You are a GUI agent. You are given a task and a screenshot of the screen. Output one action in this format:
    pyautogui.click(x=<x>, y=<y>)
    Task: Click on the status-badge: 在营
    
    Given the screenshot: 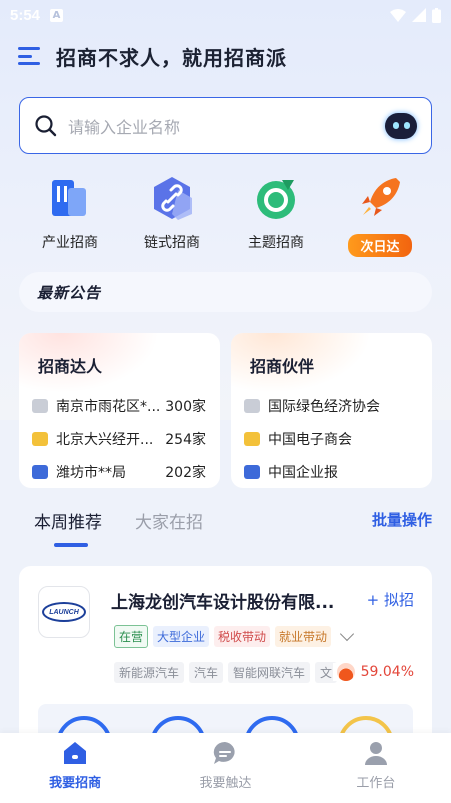 What is the action you would take?
    pyautogui.click(x=131, y=636)
    